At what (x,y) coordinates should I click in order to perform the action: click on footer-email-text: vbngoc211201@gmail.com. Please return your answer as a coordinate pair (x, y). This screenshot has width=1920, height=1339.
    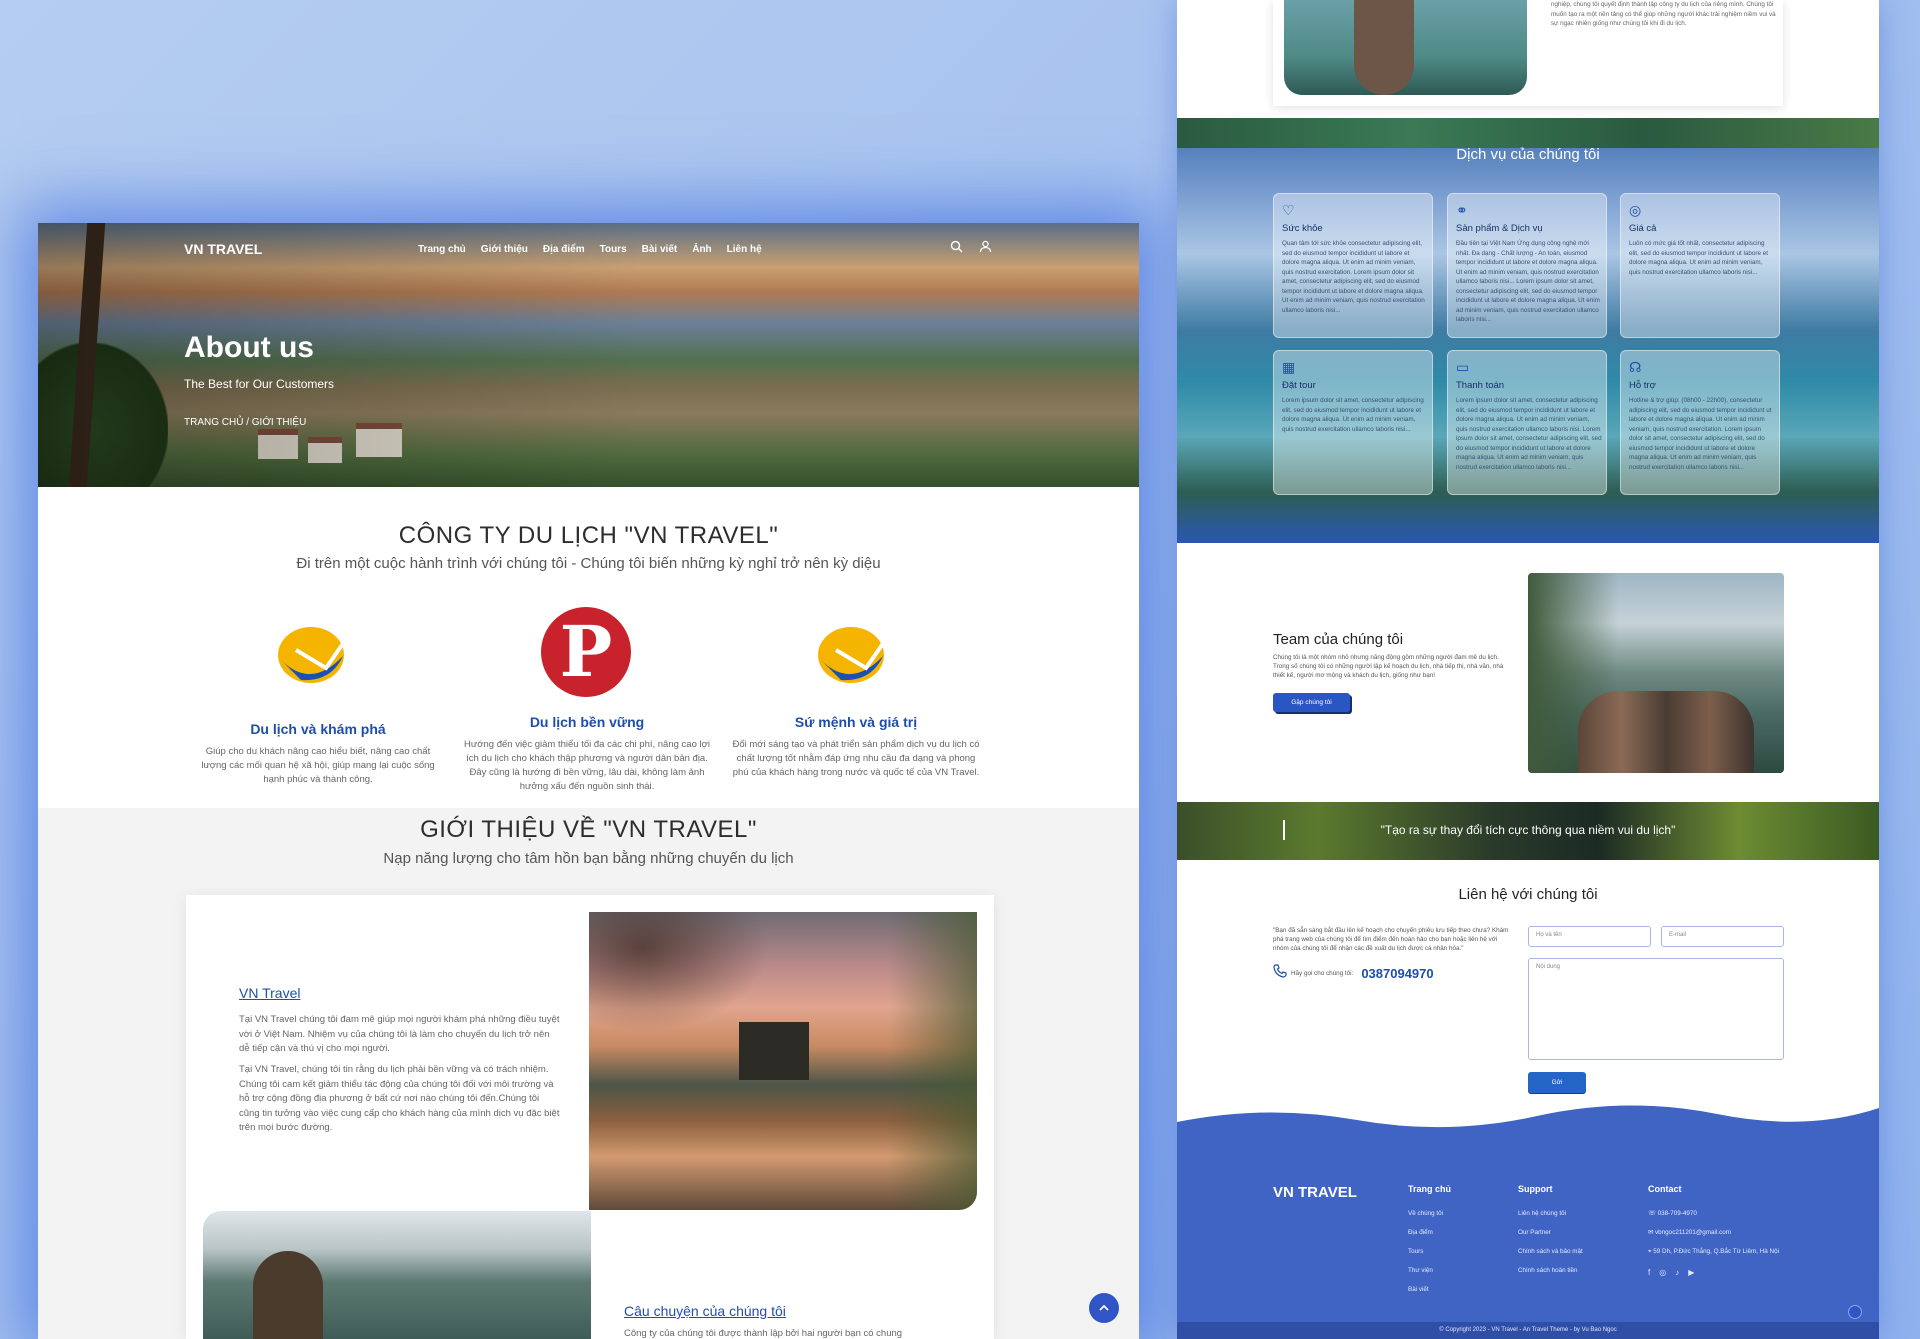
    Looking at the image, I should click on (1693, 1232).